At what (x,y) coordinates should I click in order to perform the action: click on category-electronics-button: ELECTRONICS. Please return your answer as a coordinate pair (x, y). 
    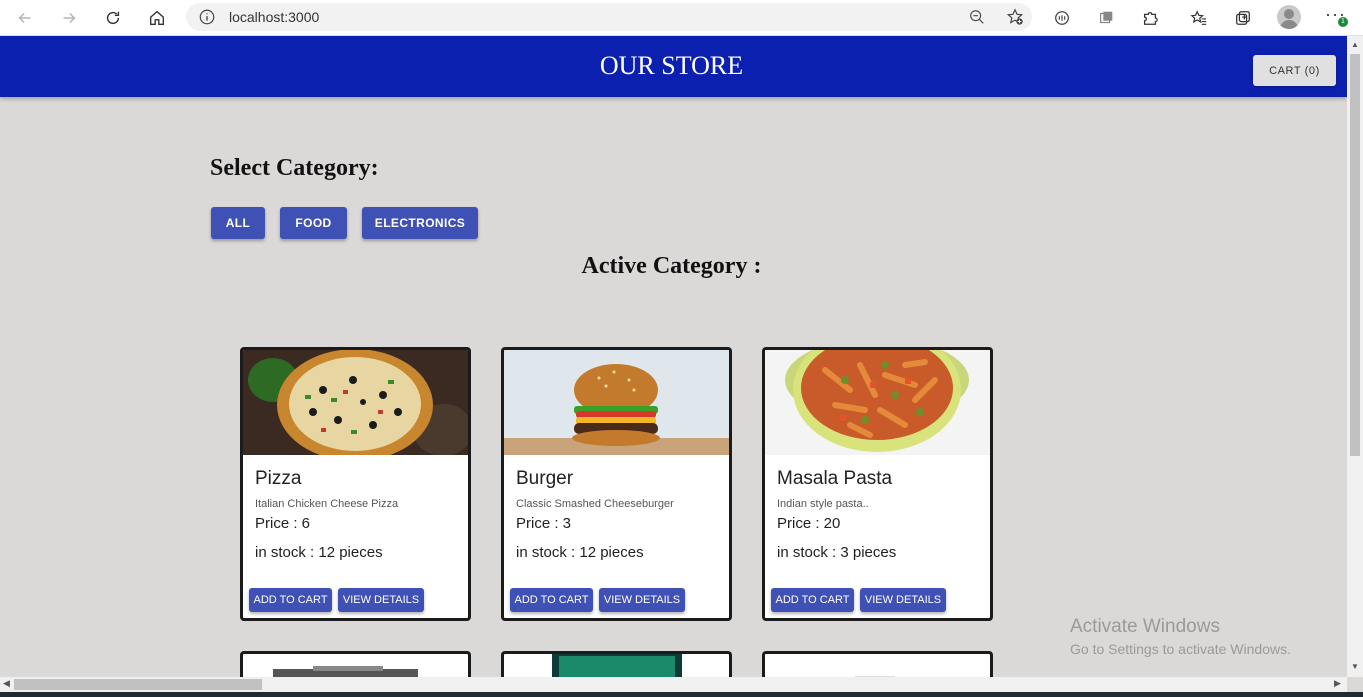
    Looking at the image, I should click on (420, 223).